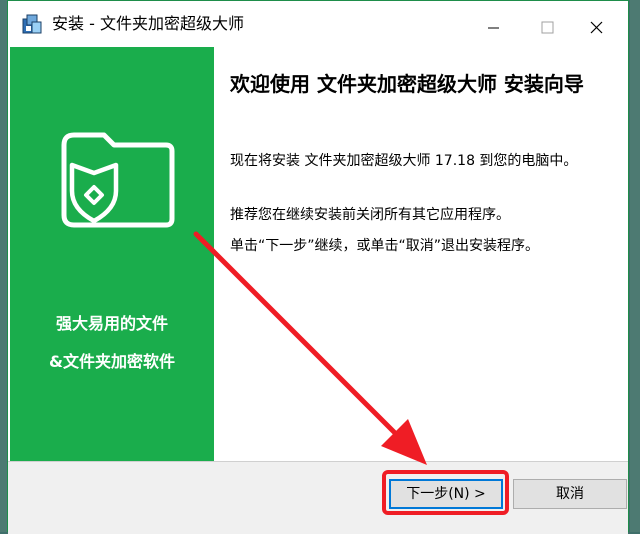  I want to click on installer-icon, so click(32, 24).